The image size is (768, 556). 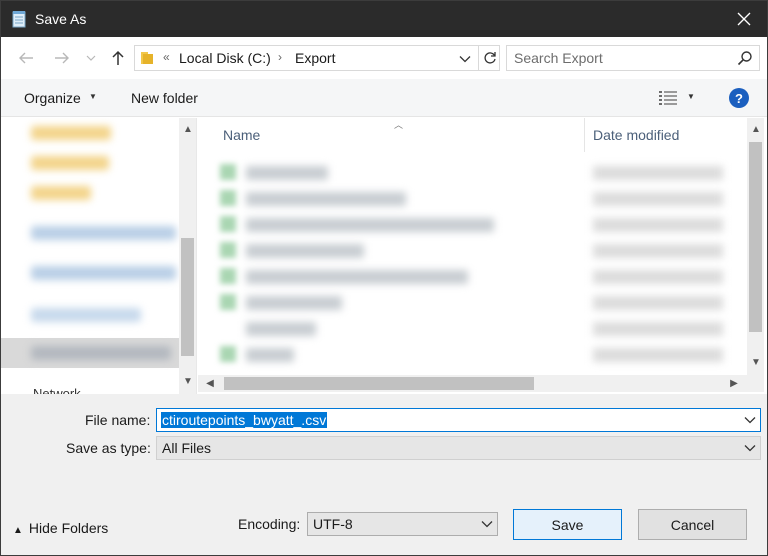 I want to click on filelist-horizontal-scrollbar: ◀ ▶, so click(x=472, y=383).